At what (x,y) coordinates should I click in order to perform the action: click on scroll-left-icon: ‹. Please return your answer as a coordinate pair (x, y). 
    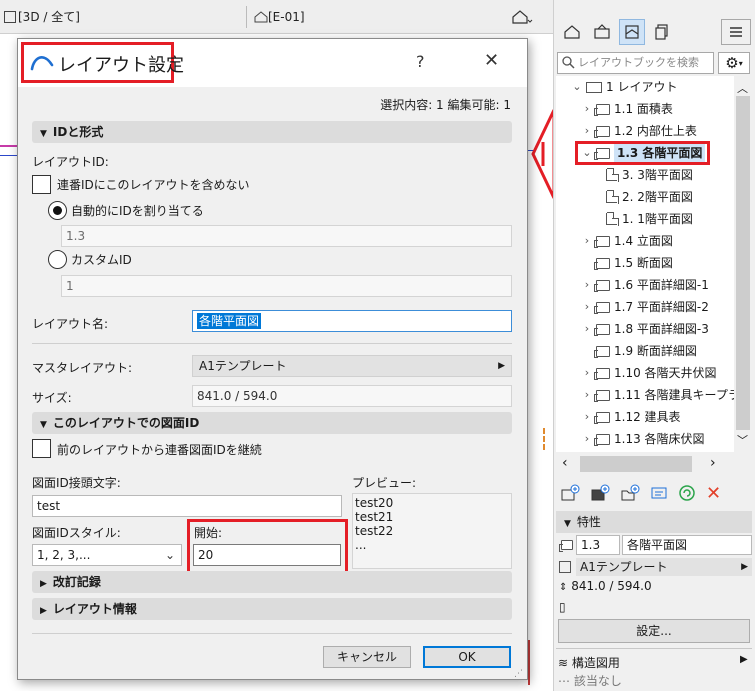
    Looking at the image, I should click on (565, 463).